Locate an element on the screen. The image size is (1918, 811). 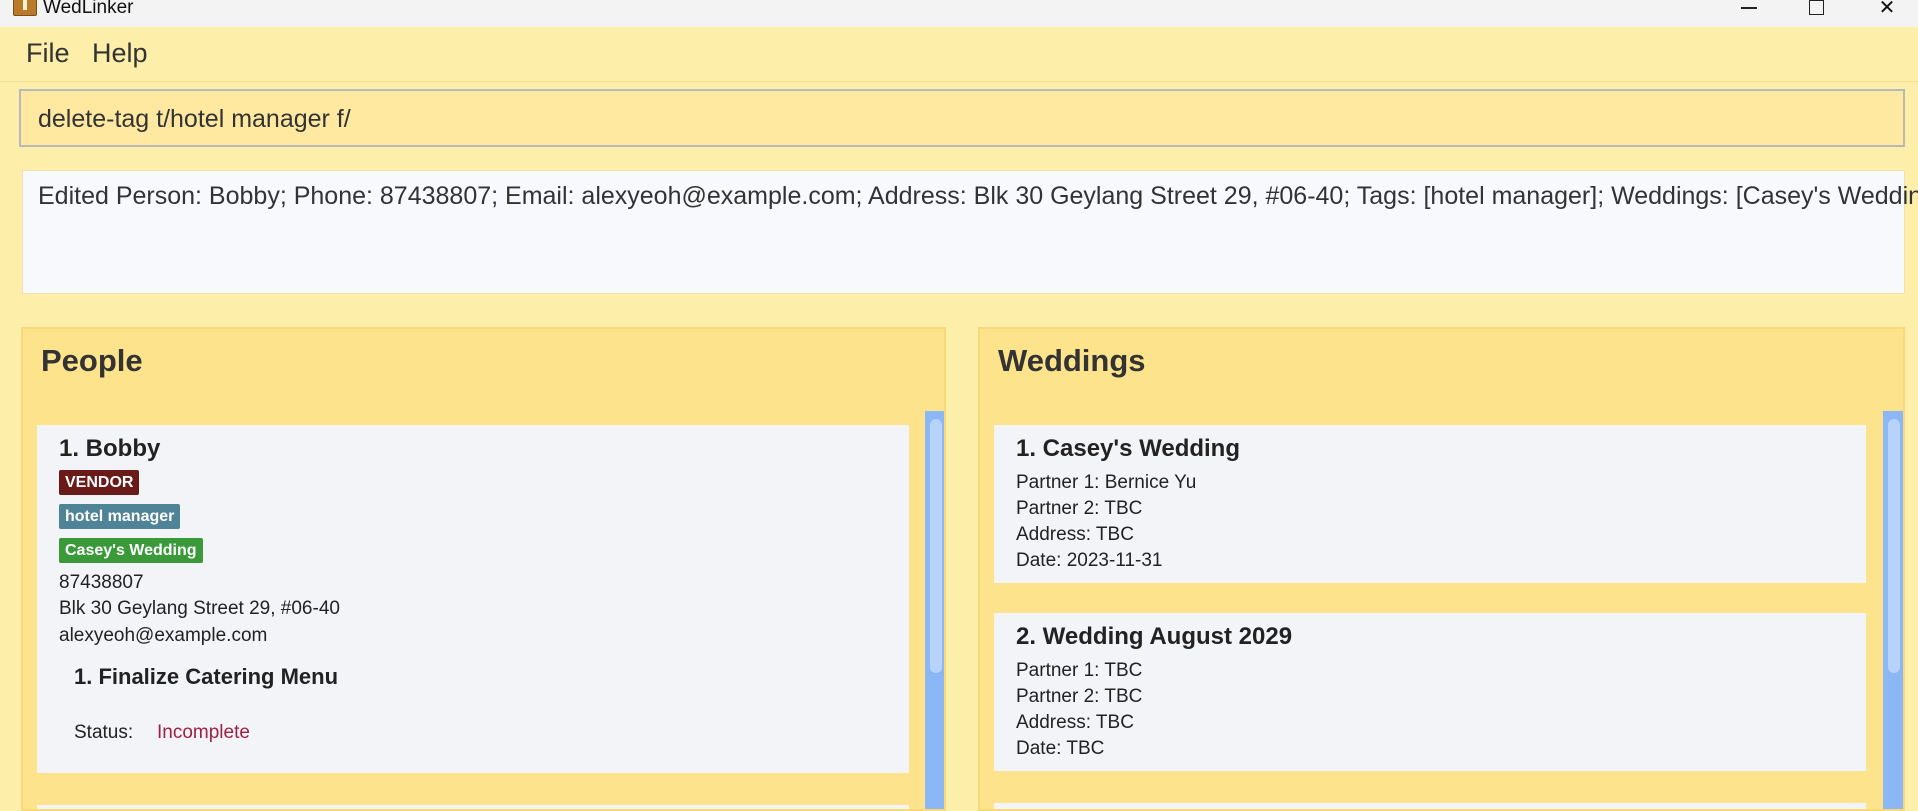
menu-bar: File Help is located at coordinates (959, 54).